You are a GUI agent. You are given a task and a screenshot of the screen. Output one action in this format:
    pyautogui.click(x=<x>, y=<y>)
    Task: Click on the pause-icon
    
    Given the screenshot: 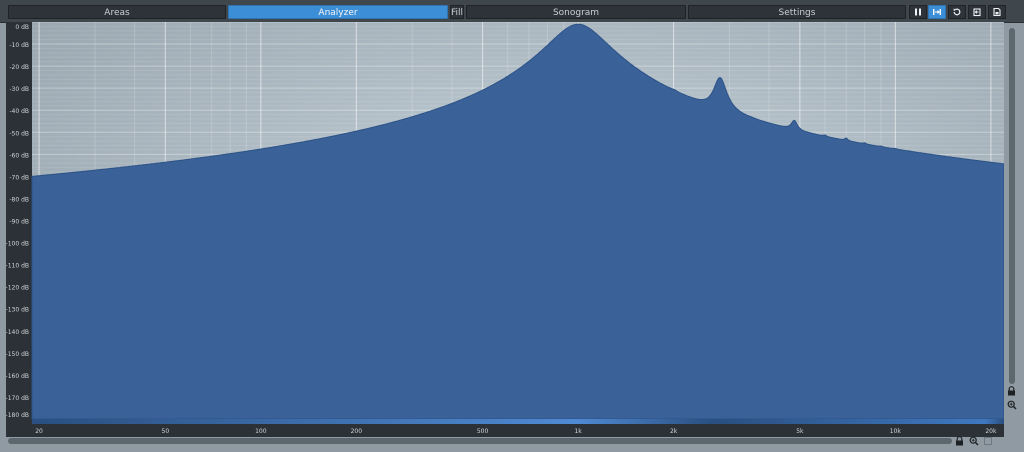 What is the action you would take?
    pyautogui.click(x=918, y=12)
    